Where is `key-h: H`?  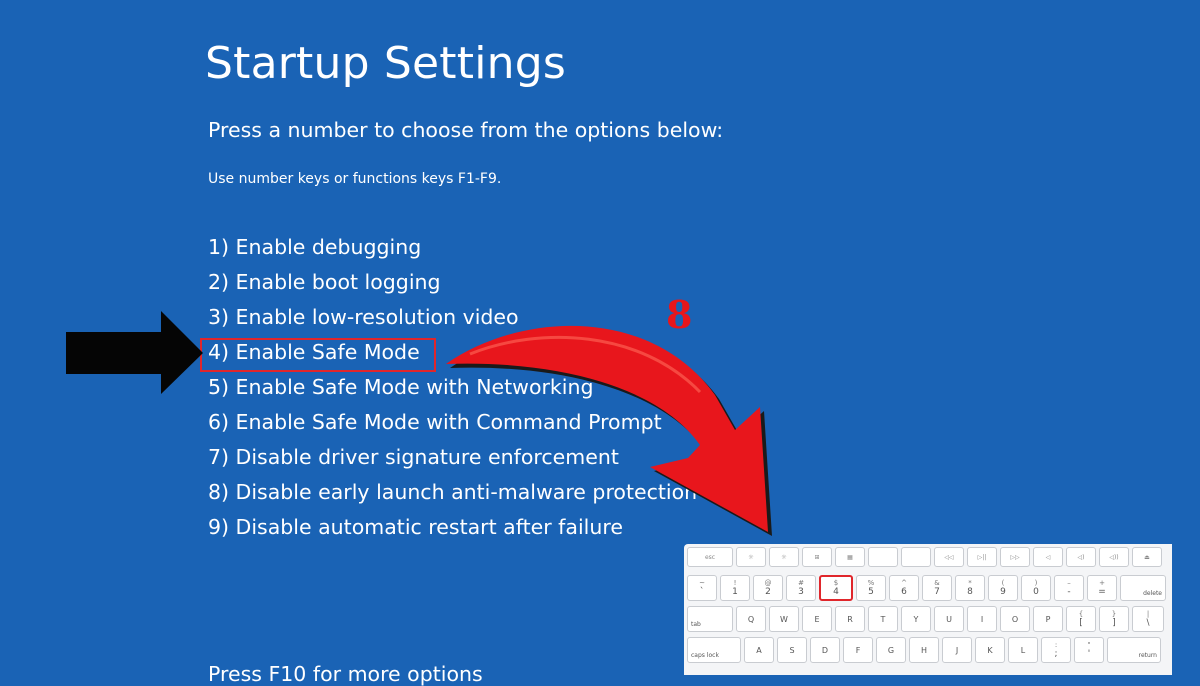
key-h: H is located at coordinates (924, 650).